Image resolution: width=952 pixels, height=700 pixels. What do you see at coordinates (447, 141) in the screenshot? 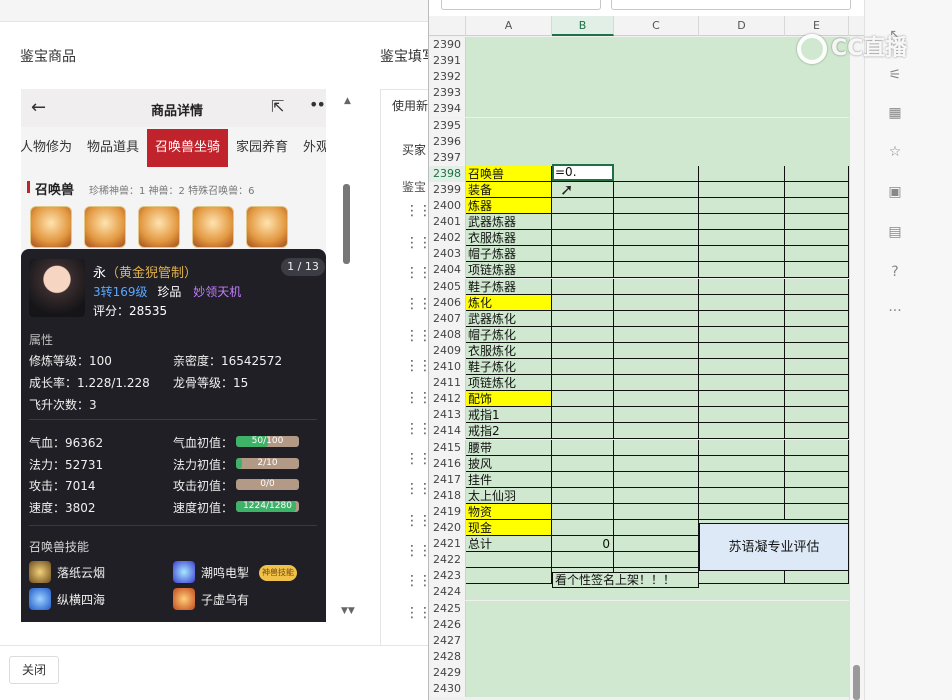
I see `row-number: 2396` at bounding box center [447, 141].